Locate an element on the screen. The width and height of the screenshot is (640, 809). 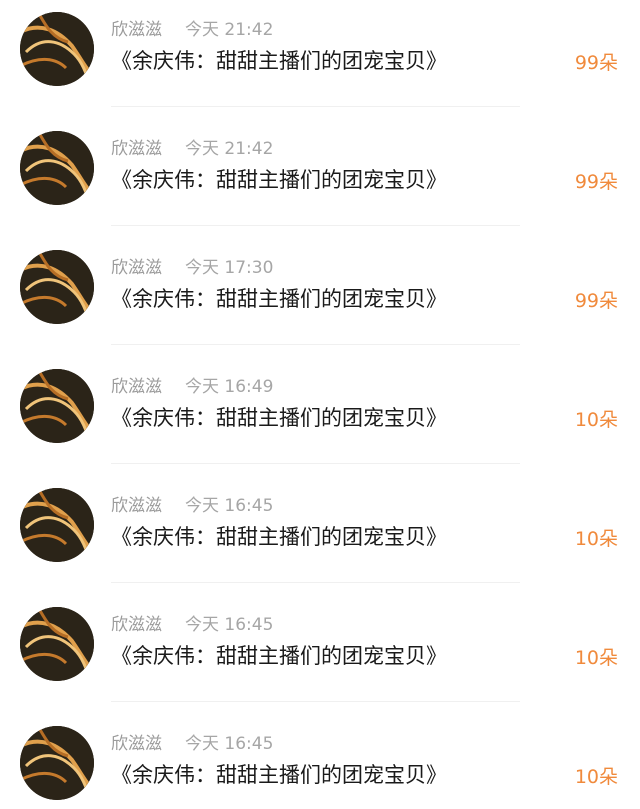
list-item: 欣滋滋 今天 17:30 《余庆伟：甜甜主播们的团宠宝贝》 99朵 is located at coordinates (320, 297).